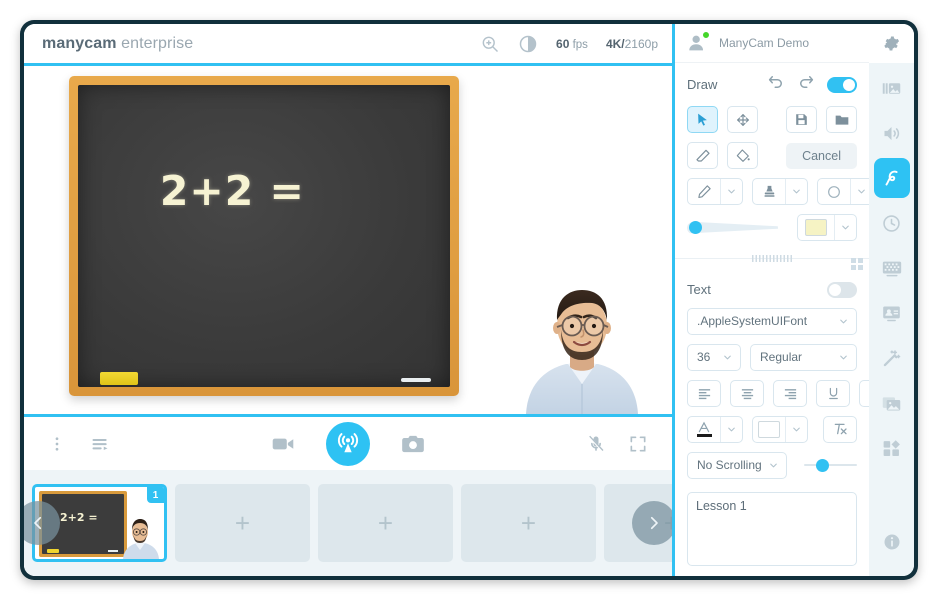 The width and height of the screenshot is (938, 604). I want to click on broadcast-button, so click(348, 443).